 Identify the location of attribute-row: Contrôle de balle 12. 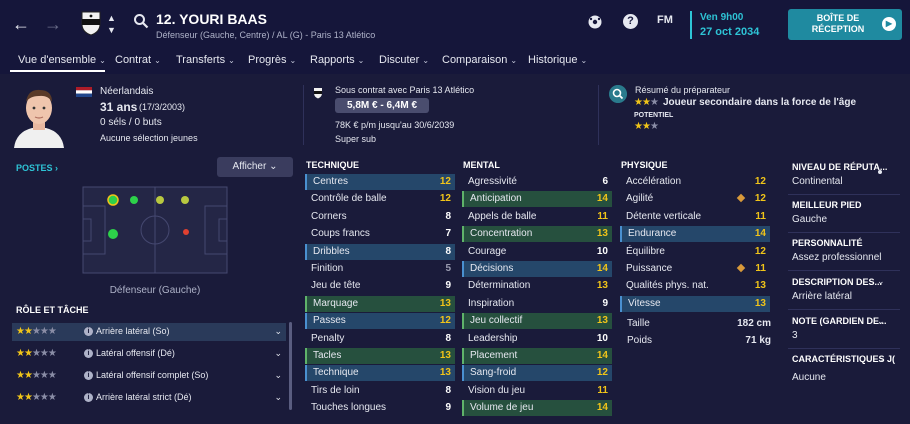
(380, 199).